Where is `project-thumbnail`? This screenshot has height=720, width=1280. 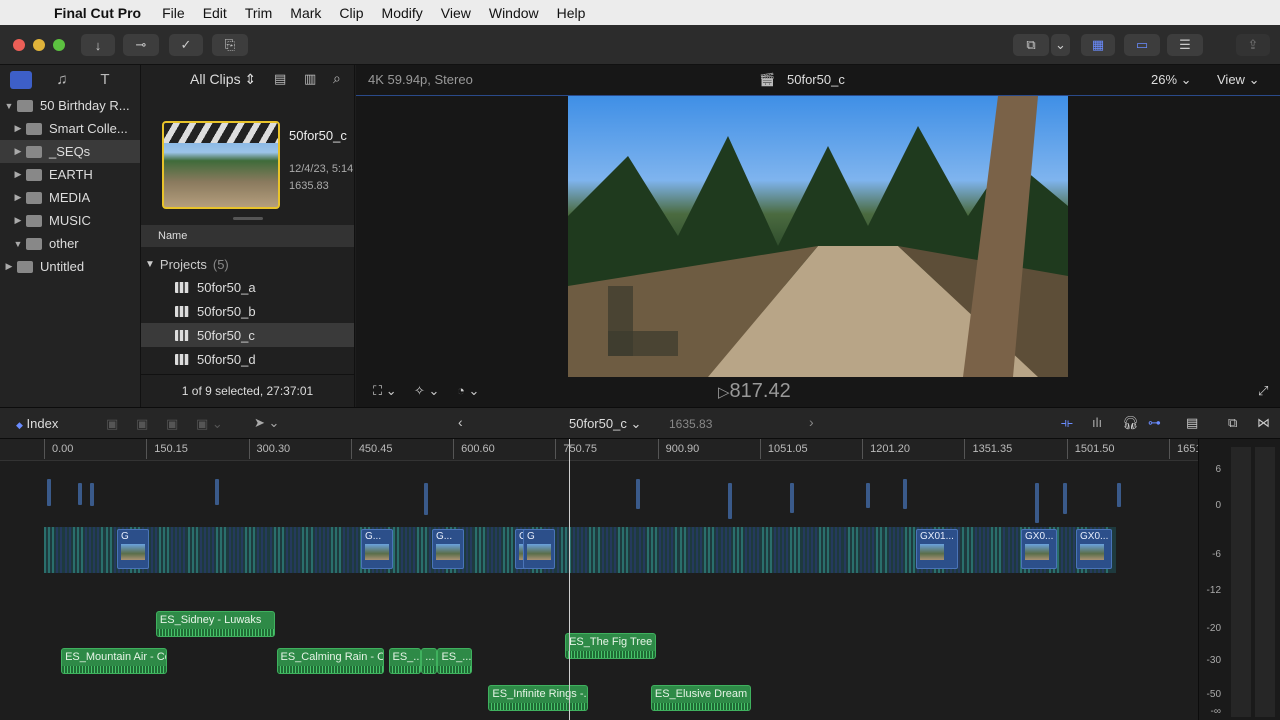 project-thumbnail is located at coordinates (221, 165).